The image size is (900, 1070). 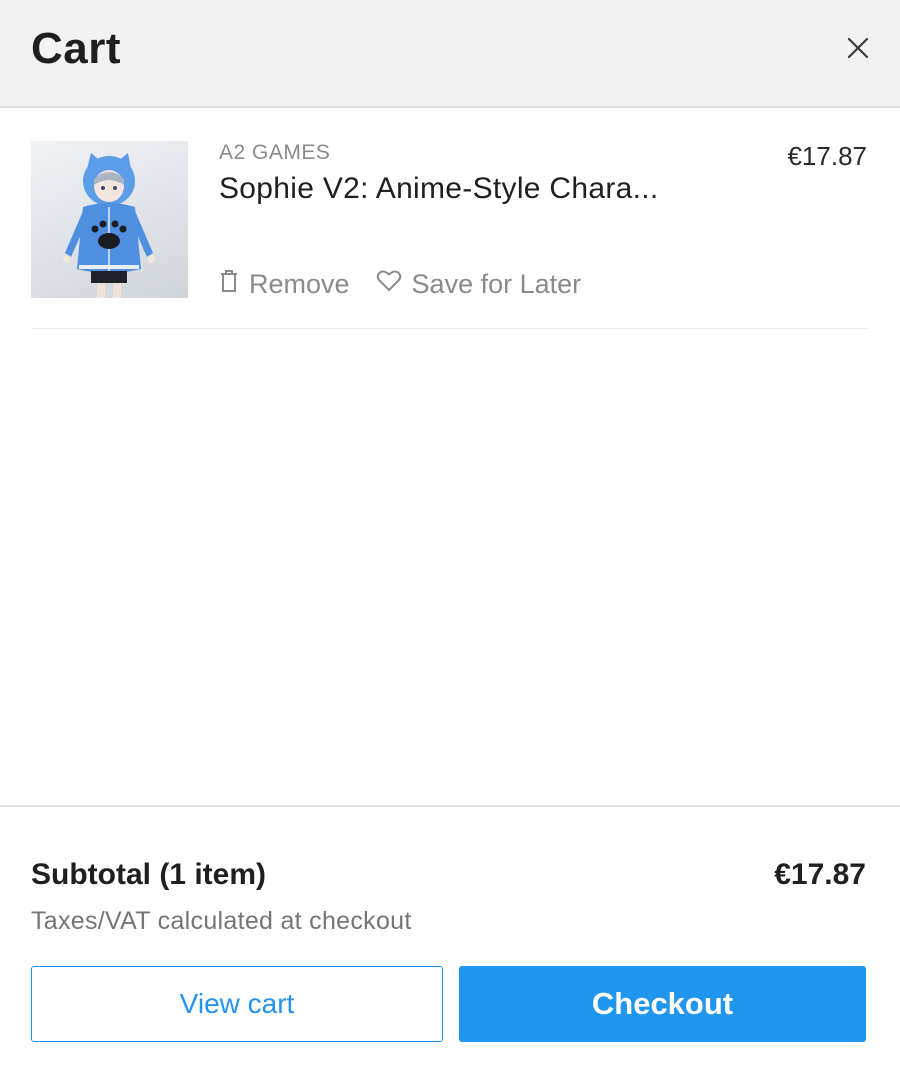 I want to click on trash-icon, so click(x=229, y=284).